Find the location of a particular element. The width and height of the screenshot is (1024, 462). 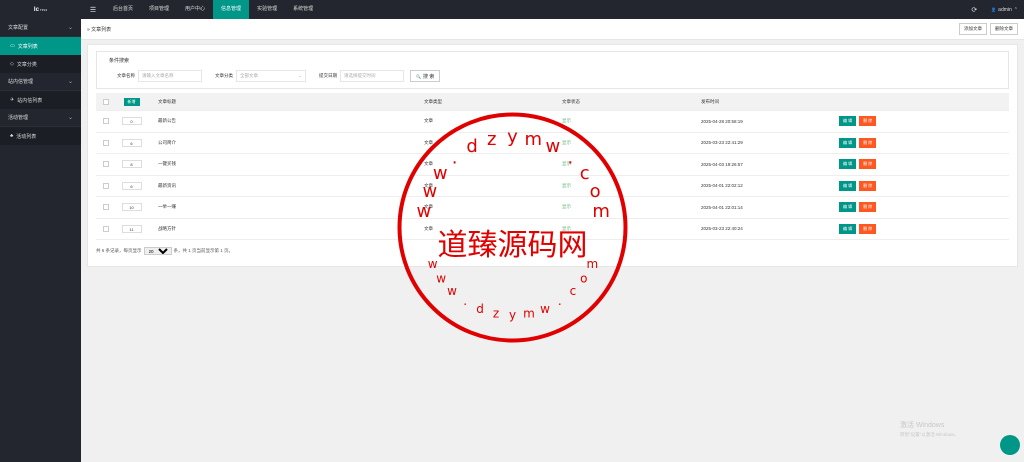

search-button: 🔍 搜 索 is located at coordinates (425, 76).